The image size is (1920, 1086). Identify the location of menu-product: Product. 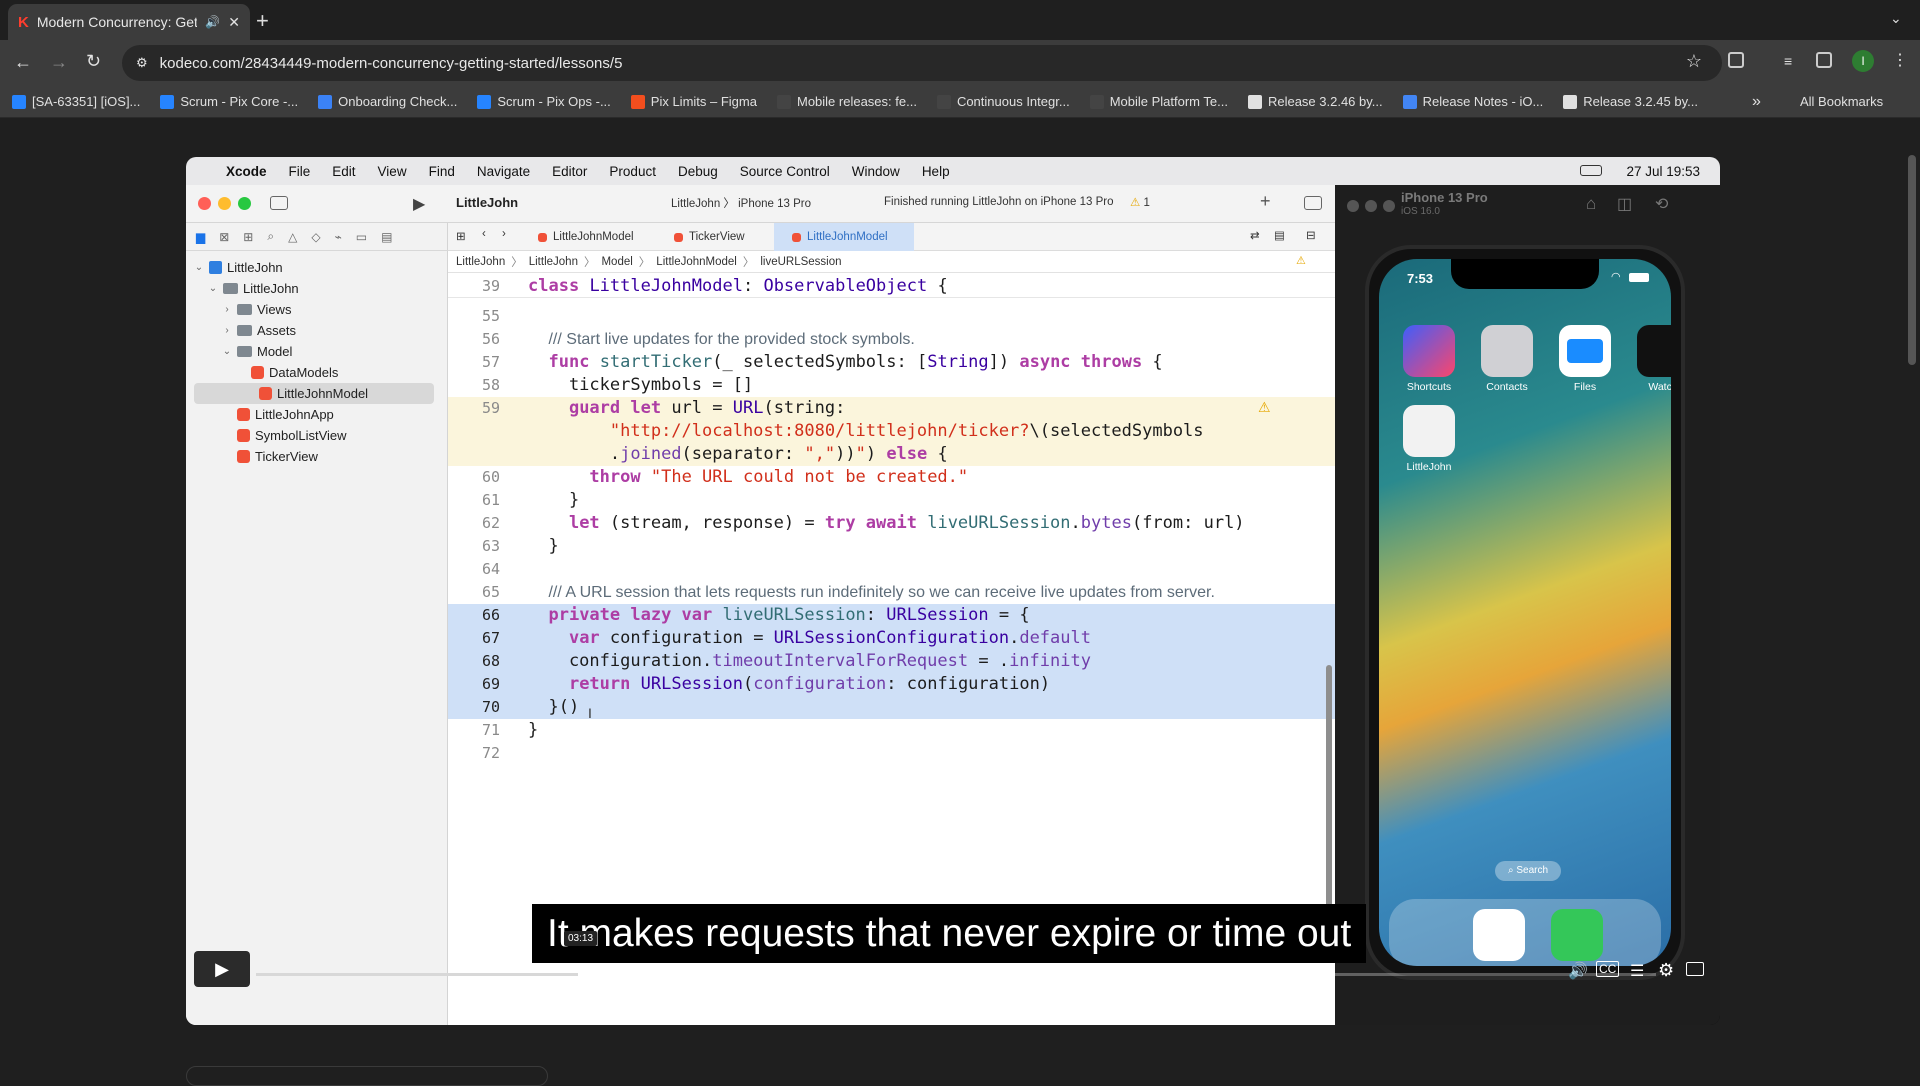
(632, 171).